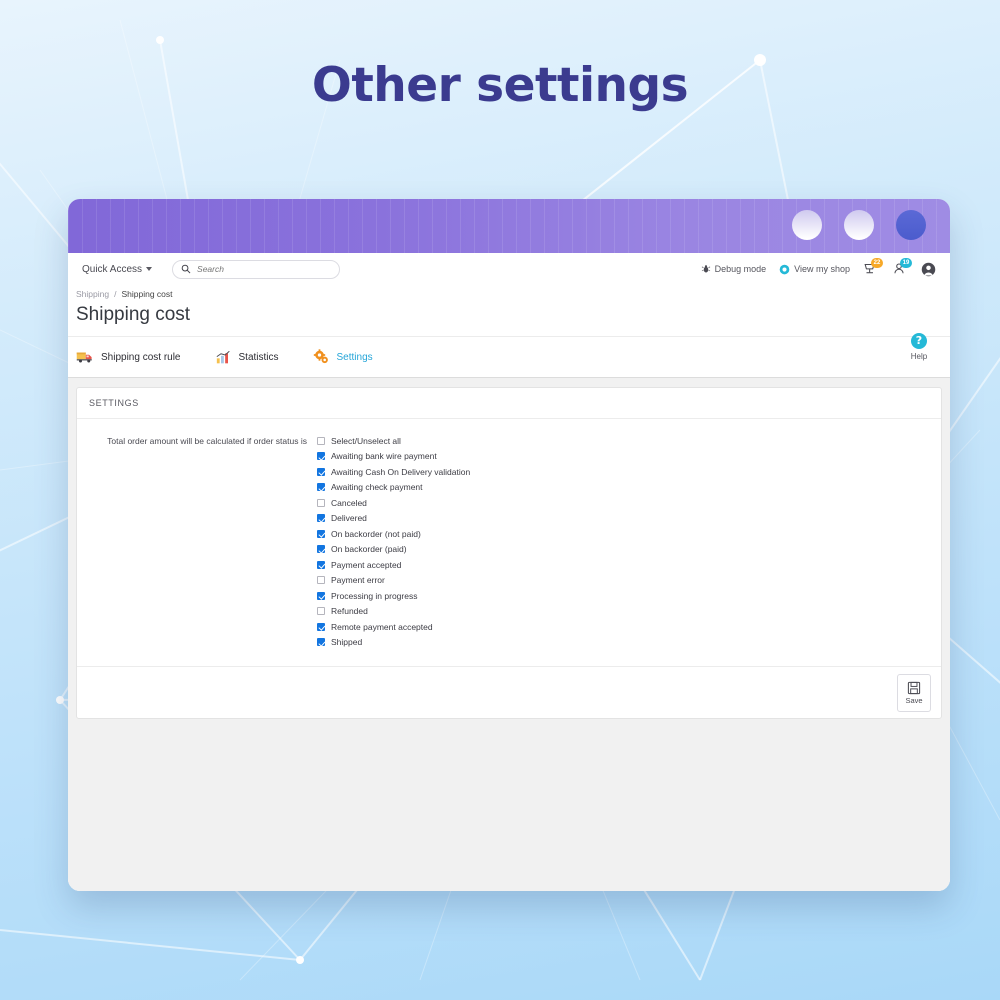 This screenshot has width=1000, height=1000. What do you see at coordinates (133, 314) in the screenshot?
I see `page-title: Shipping cost` at bounding box center [133, 314].